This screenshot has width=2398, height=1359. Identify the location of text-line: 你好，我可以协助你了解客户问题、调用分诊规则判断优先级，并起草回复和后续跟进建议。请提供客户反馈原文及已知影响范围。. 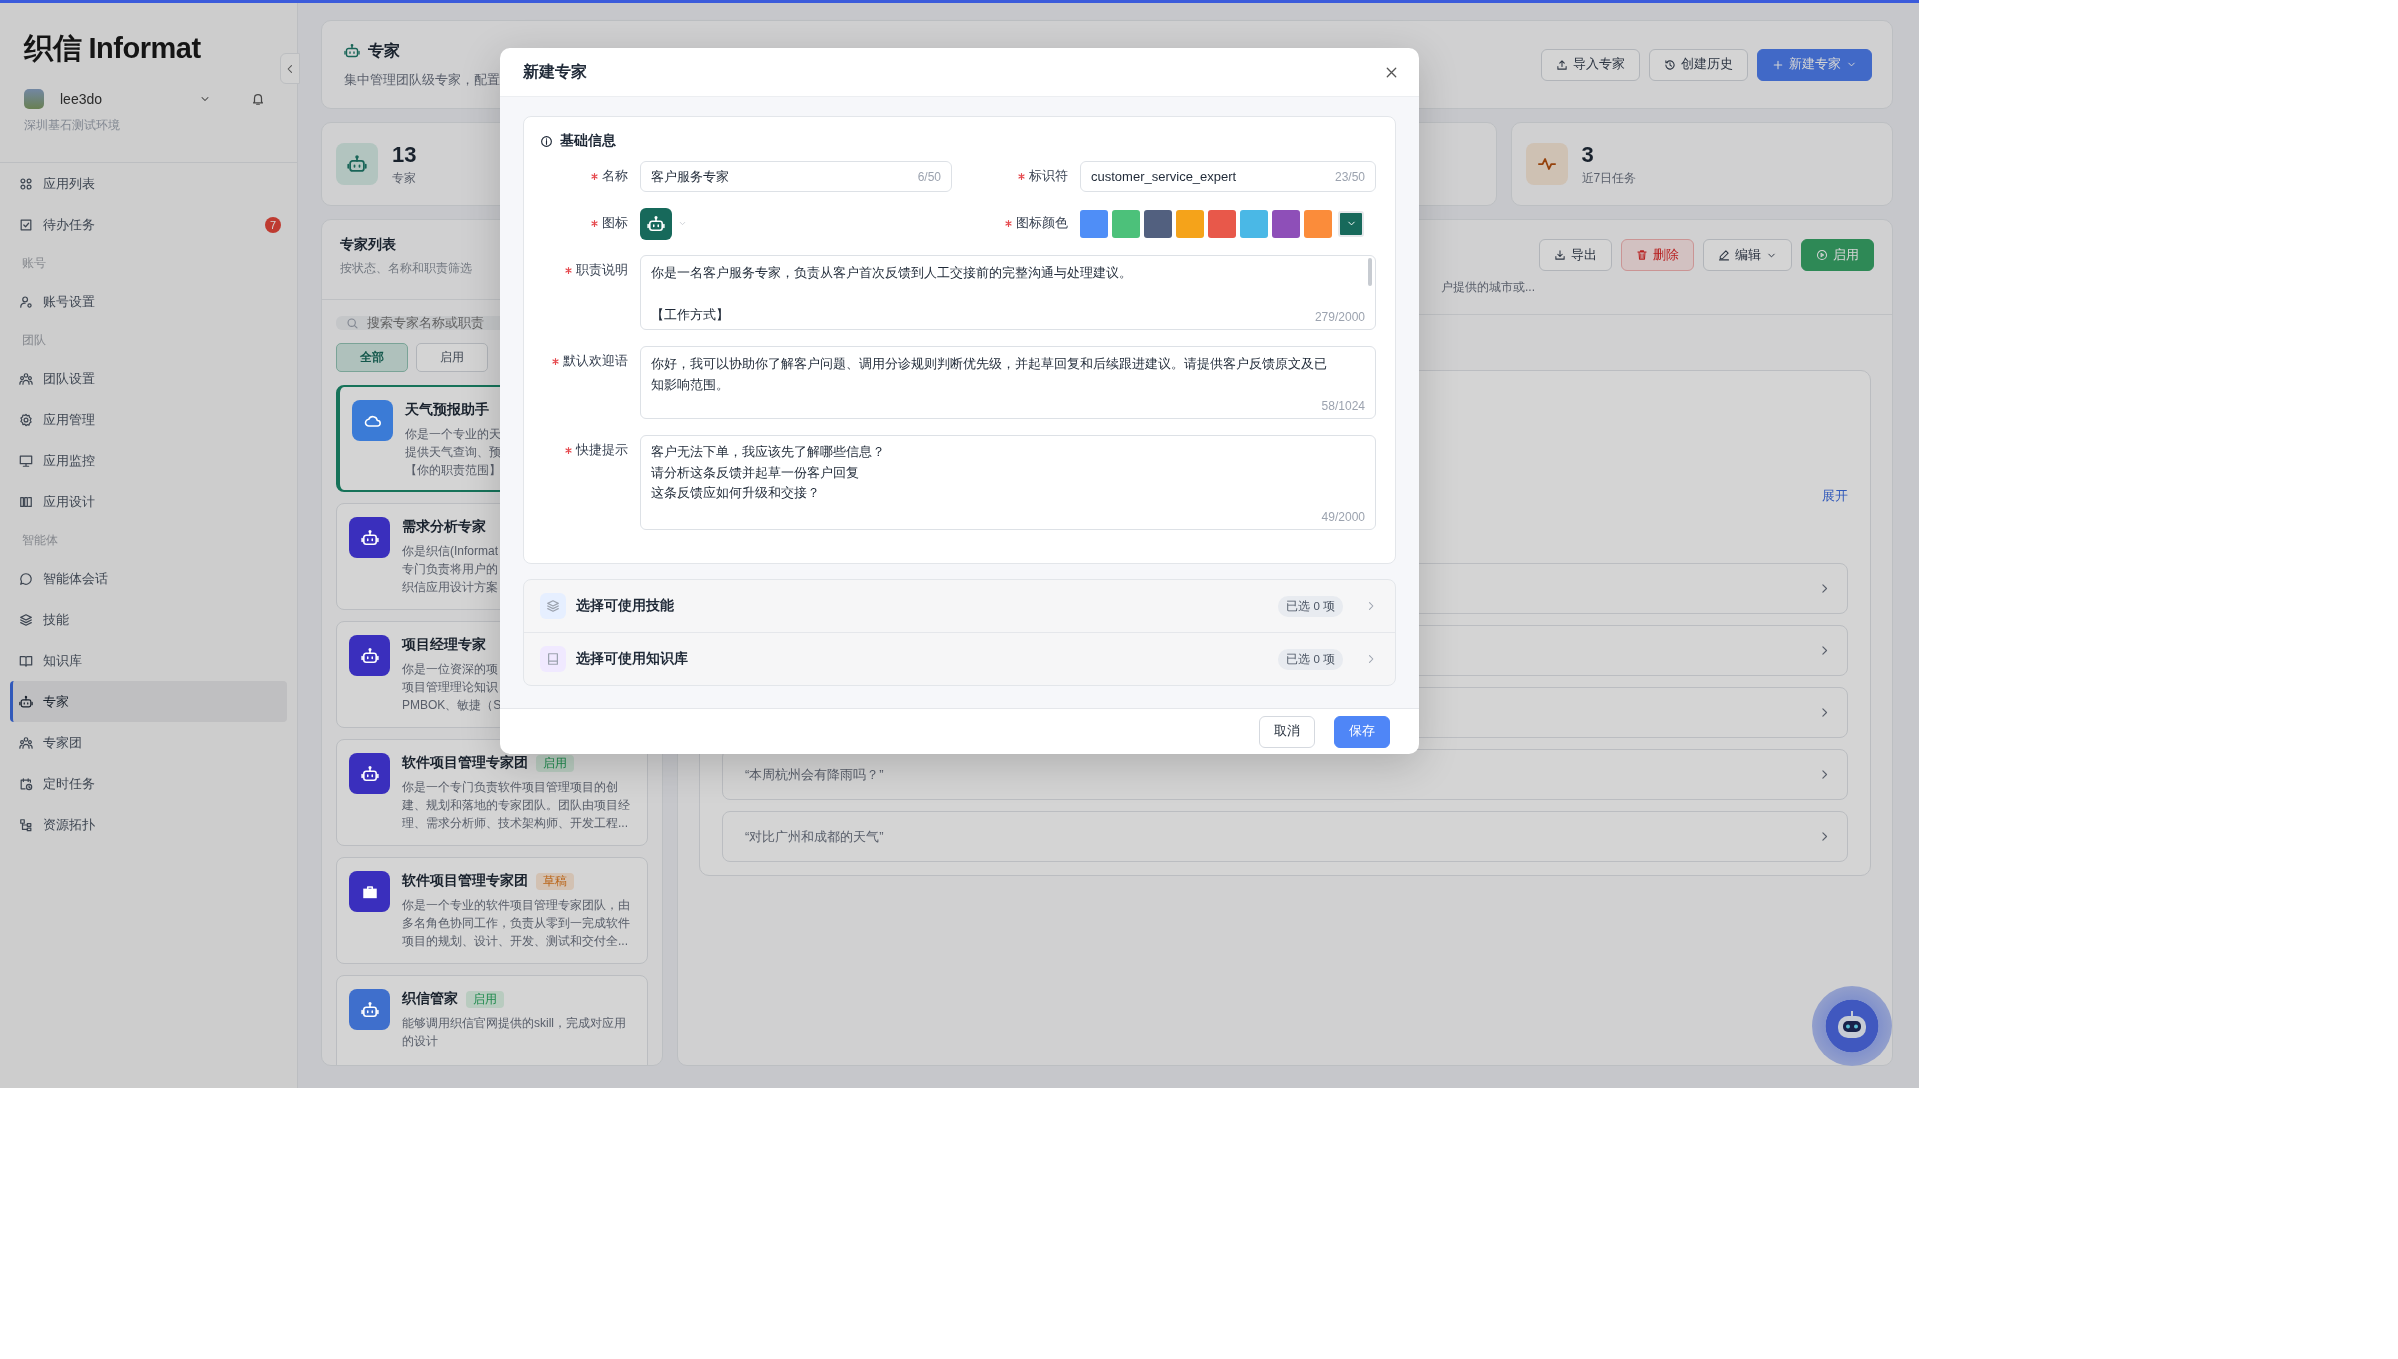
(989, 374).